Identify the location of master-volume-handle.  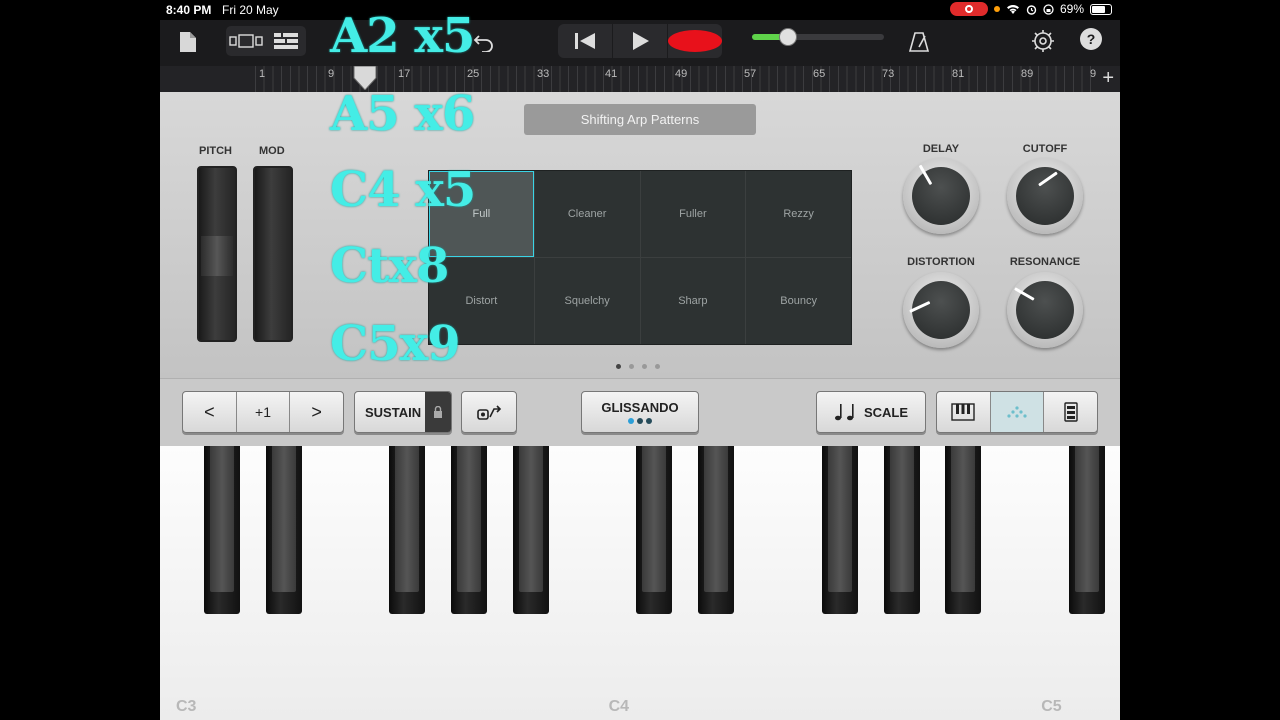
(787, 37).